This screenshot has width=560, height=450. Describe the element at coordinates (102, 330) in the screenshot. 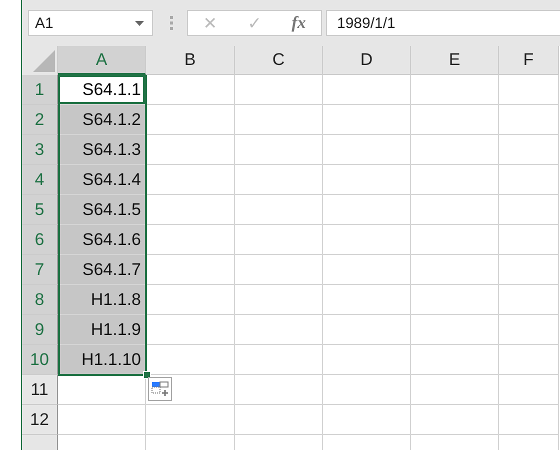

I see `table-cell: H1.1.9` at that location.